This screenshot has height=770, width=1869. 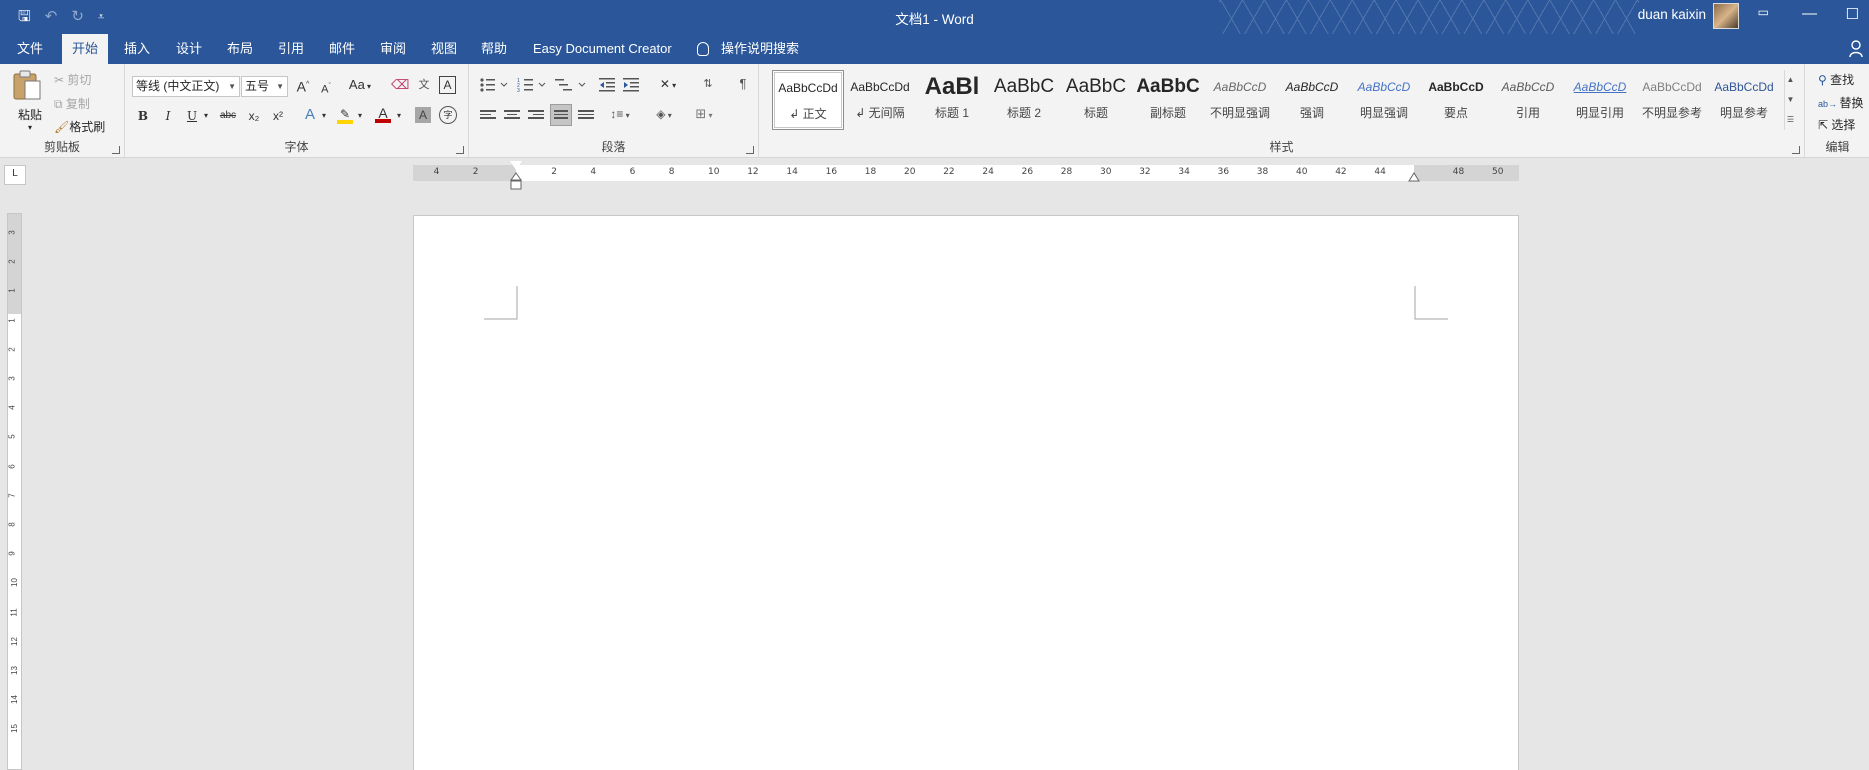 What do you see at coordinates (586, 115) in the screenshot?
I see `distributed-icon` at bounding box center [586, 115].